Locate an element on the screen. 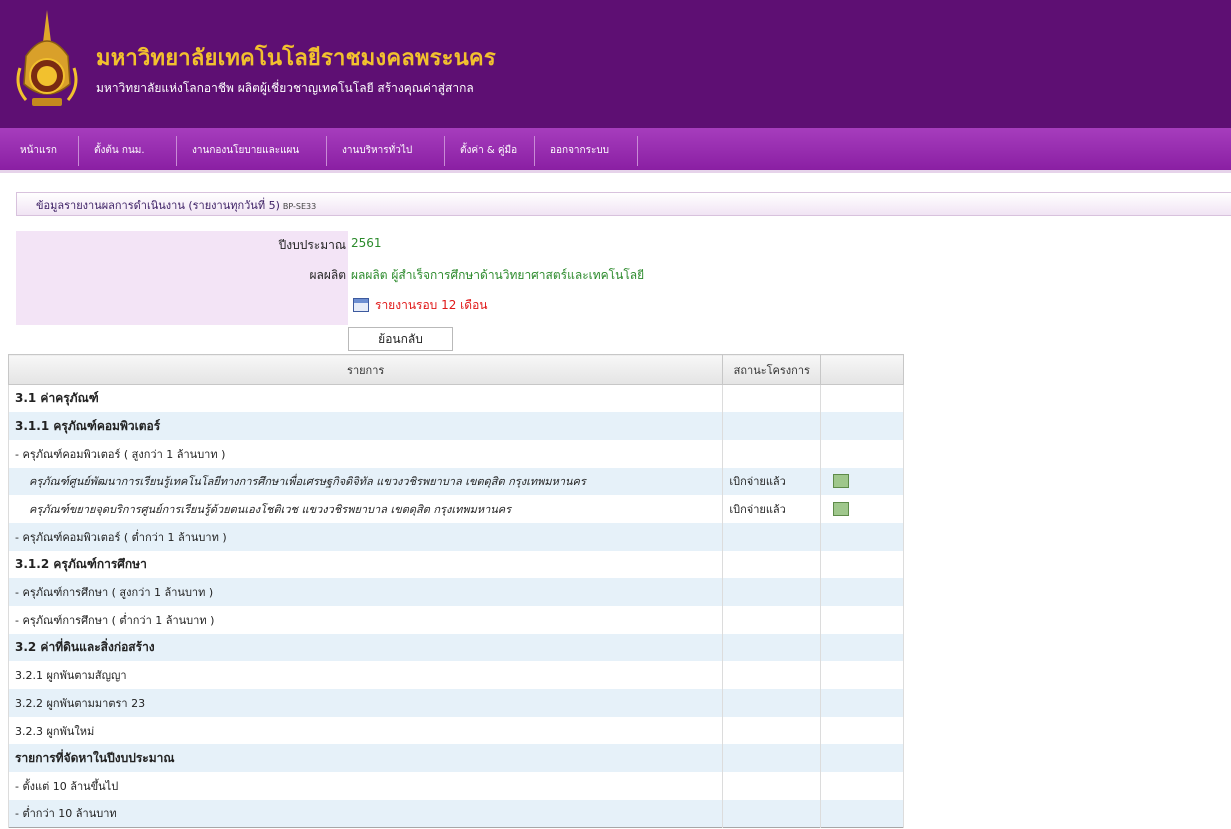 This screenshot has width=1231, height=829. table-row: 3.2 ค่าที่ดินและสิ่งก่อสร้าง is located at coordinates (455, 647).